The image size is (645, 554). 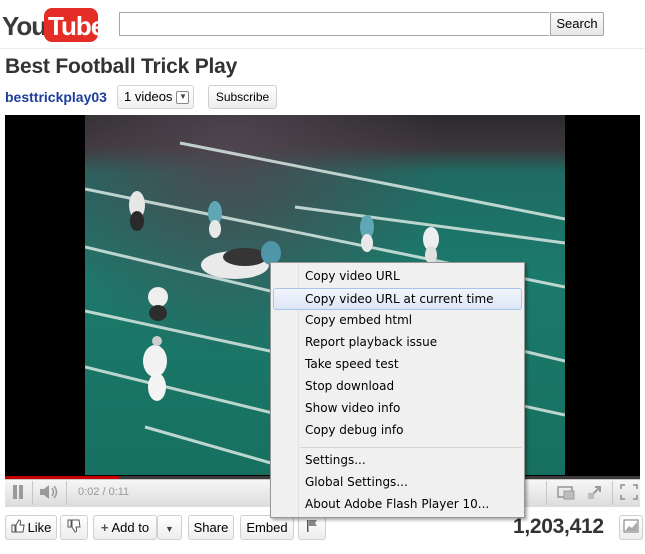 What do you see at coordinates (242, 97) in the screenshot?
I see `subscribe-button: Subscribe` at bounding box center [242, 97].